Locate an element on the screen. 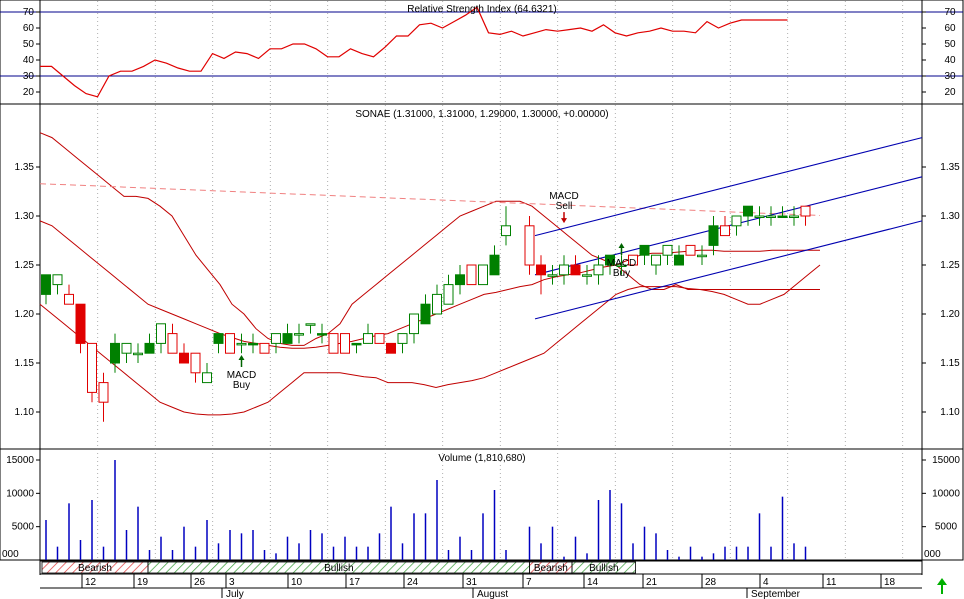  moving-average-dashed-line is located at coordinates (430, 199).